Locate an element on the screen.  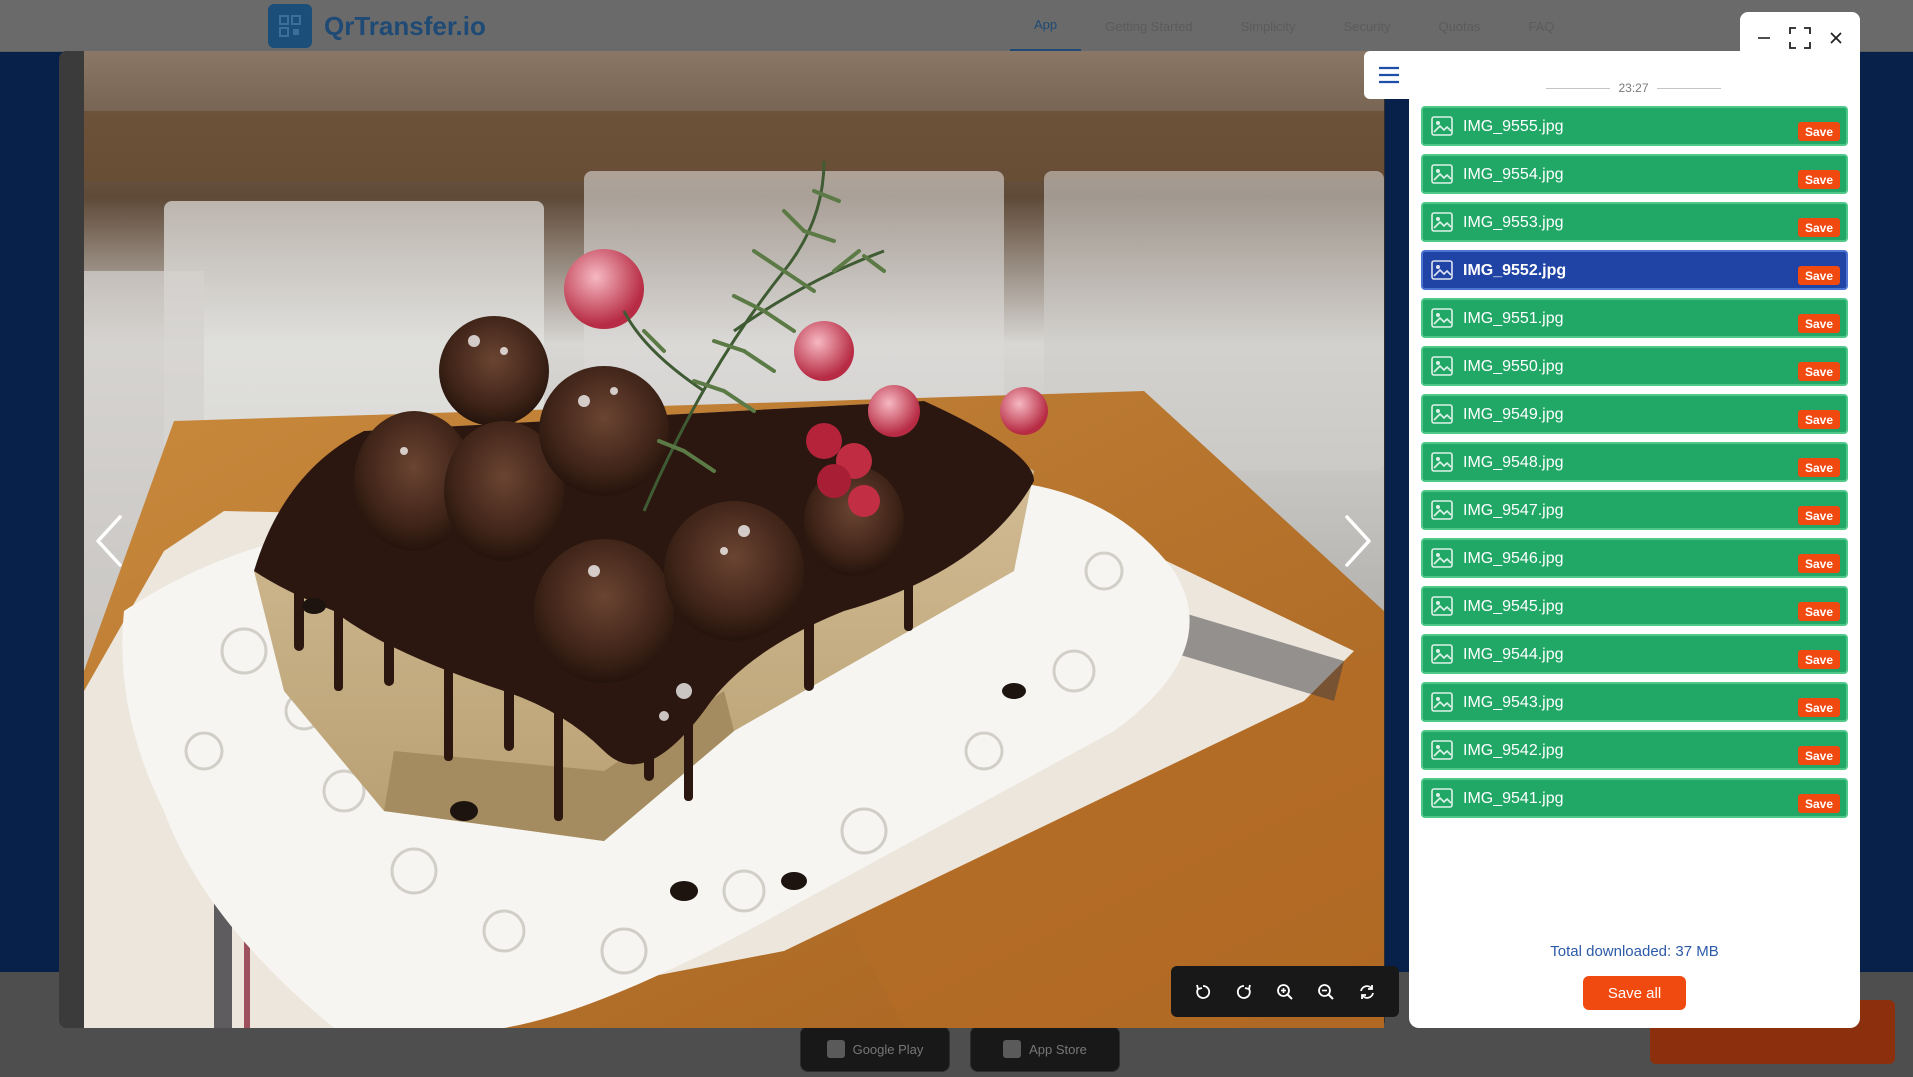
qr-logo-icon is located at coordinates (290, 26).